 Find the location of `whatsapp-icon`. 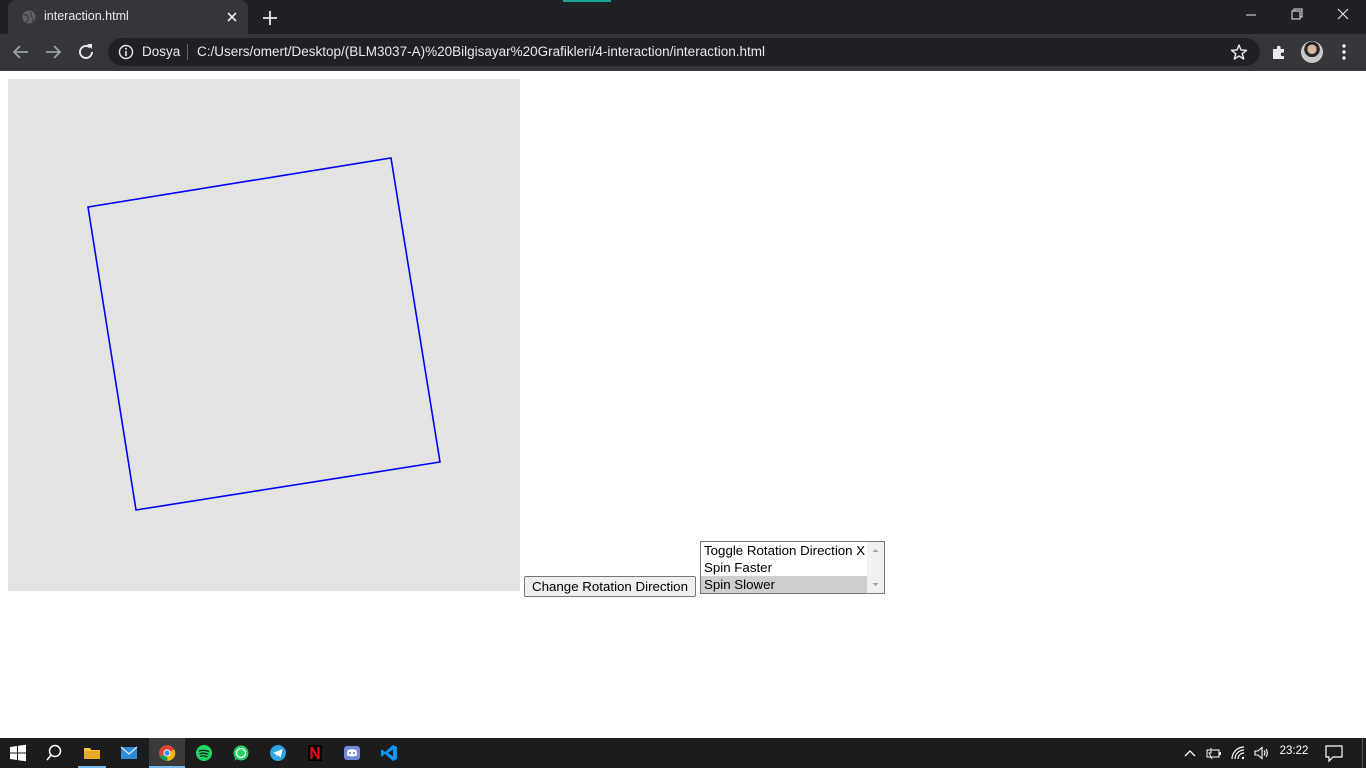

whatsapp-icon is located at coordinates (241, 753).